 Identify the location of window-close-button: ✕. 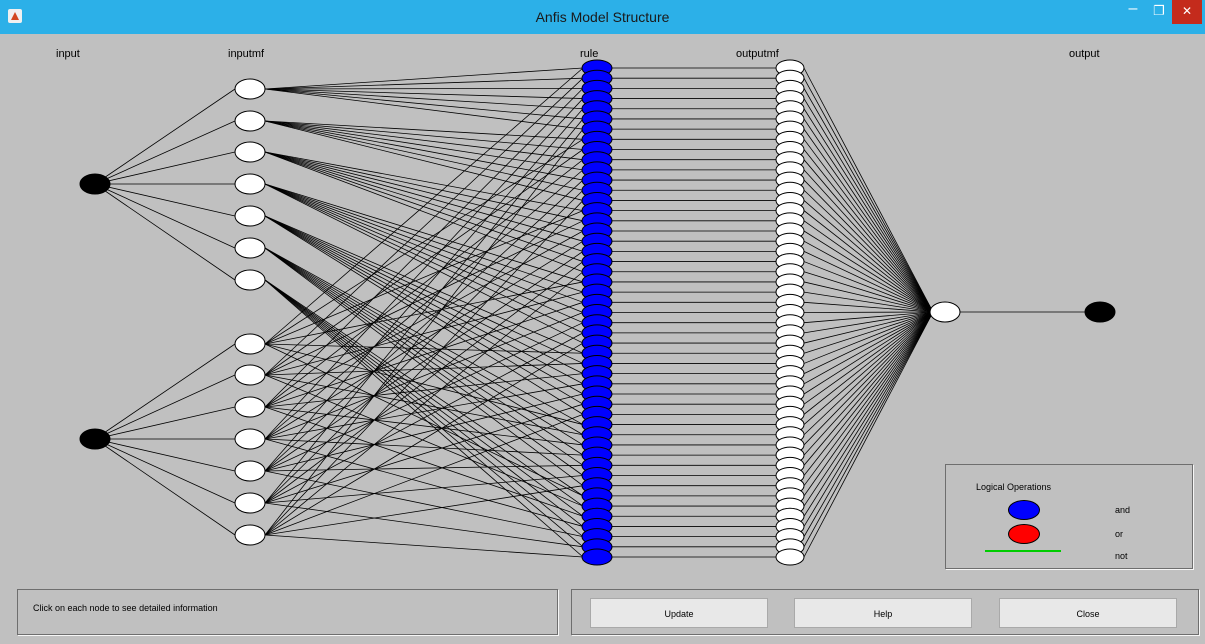
(1187, 12).